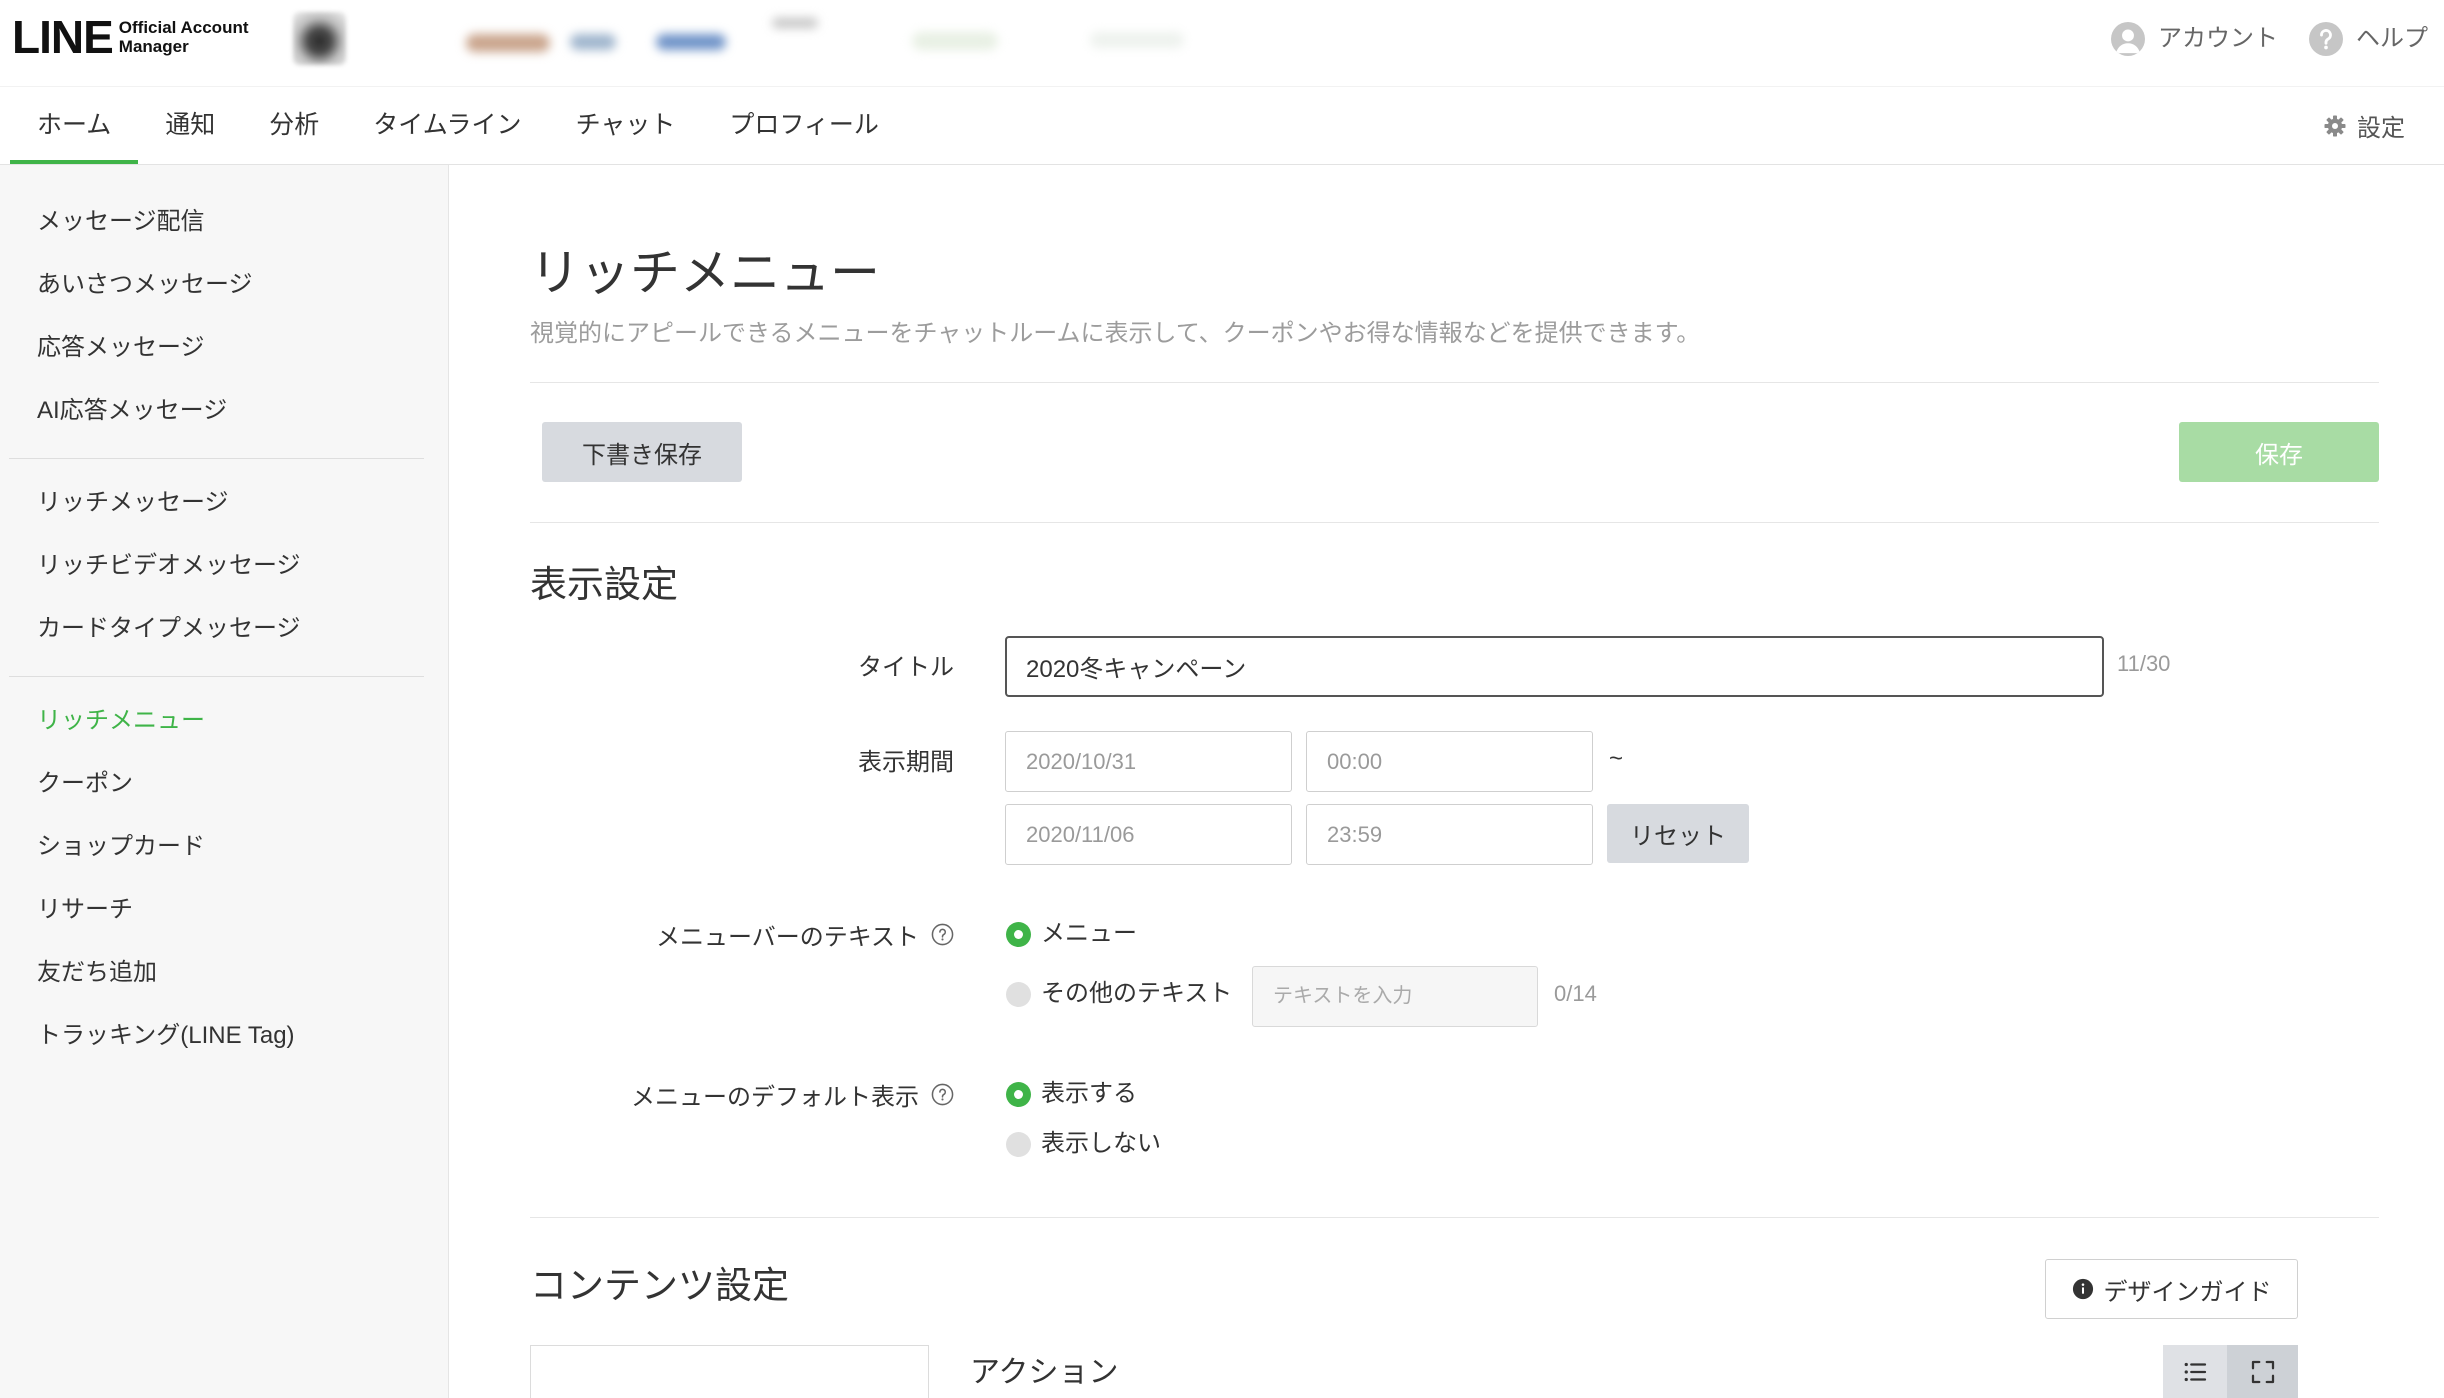 Image resolution: width=2444 pixels, height=1398 pixels. I want to click on list-icon, so click(2195, 1371).